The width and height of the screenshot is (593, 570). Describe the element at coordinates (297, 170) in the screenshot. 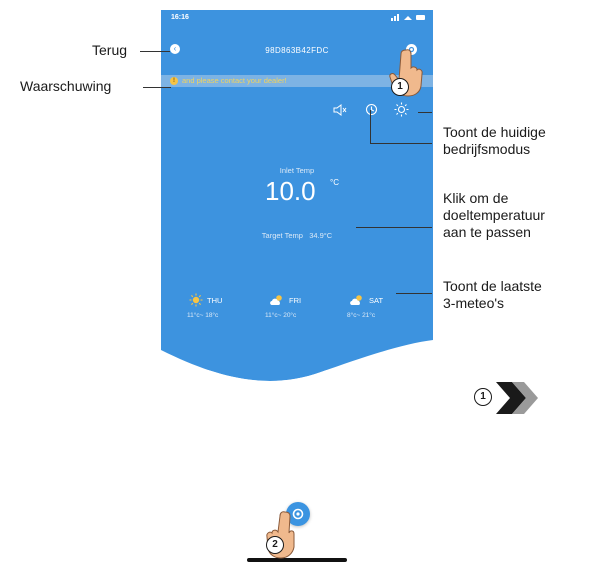

I see `inlet-temp-label: Inlet Temp` at that location.